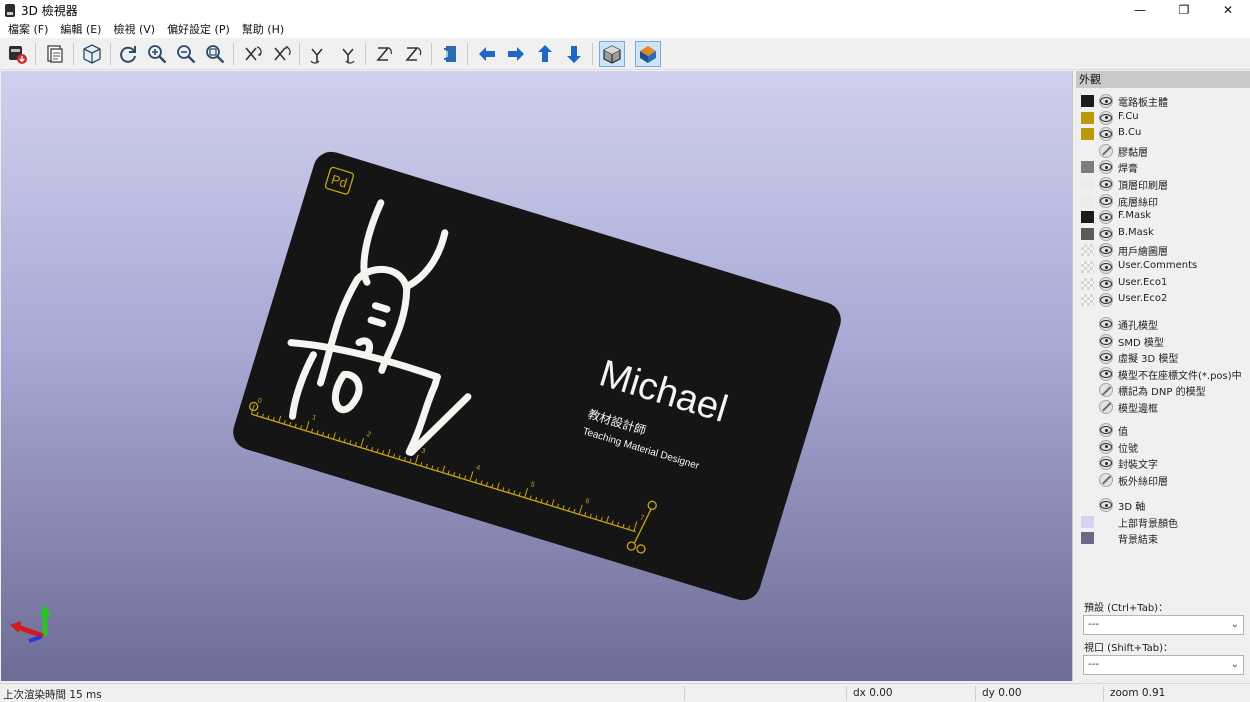  I want to click on view-row: 背景結束, so click(1163, 538).